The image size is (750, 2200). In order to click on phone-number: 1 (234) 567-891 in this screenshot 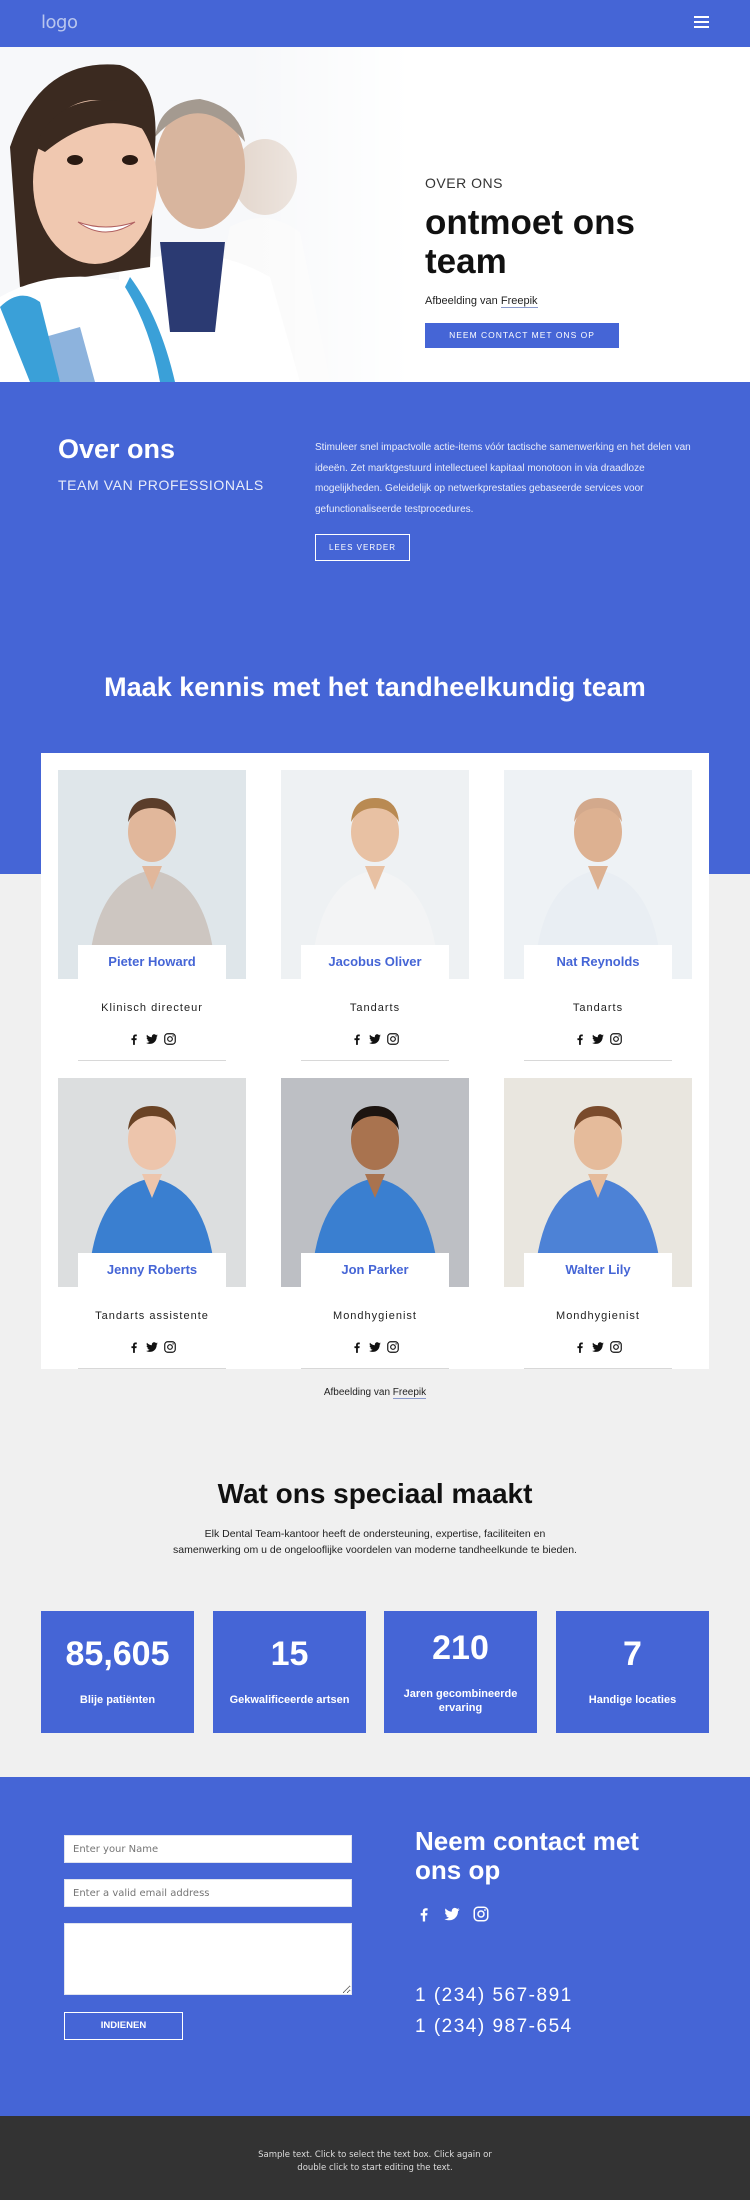, I will do `click(494, 1996)`.